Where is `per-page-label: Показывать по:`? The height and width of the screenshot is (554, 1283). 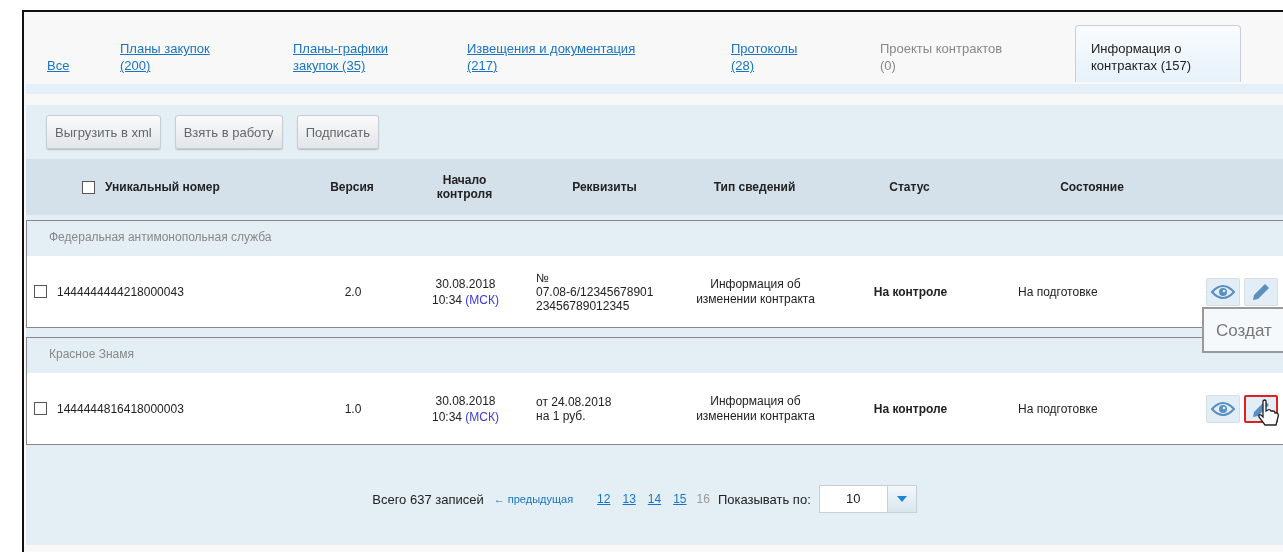 per-page-label: Показывать по: is located at coordinates (764, 499).